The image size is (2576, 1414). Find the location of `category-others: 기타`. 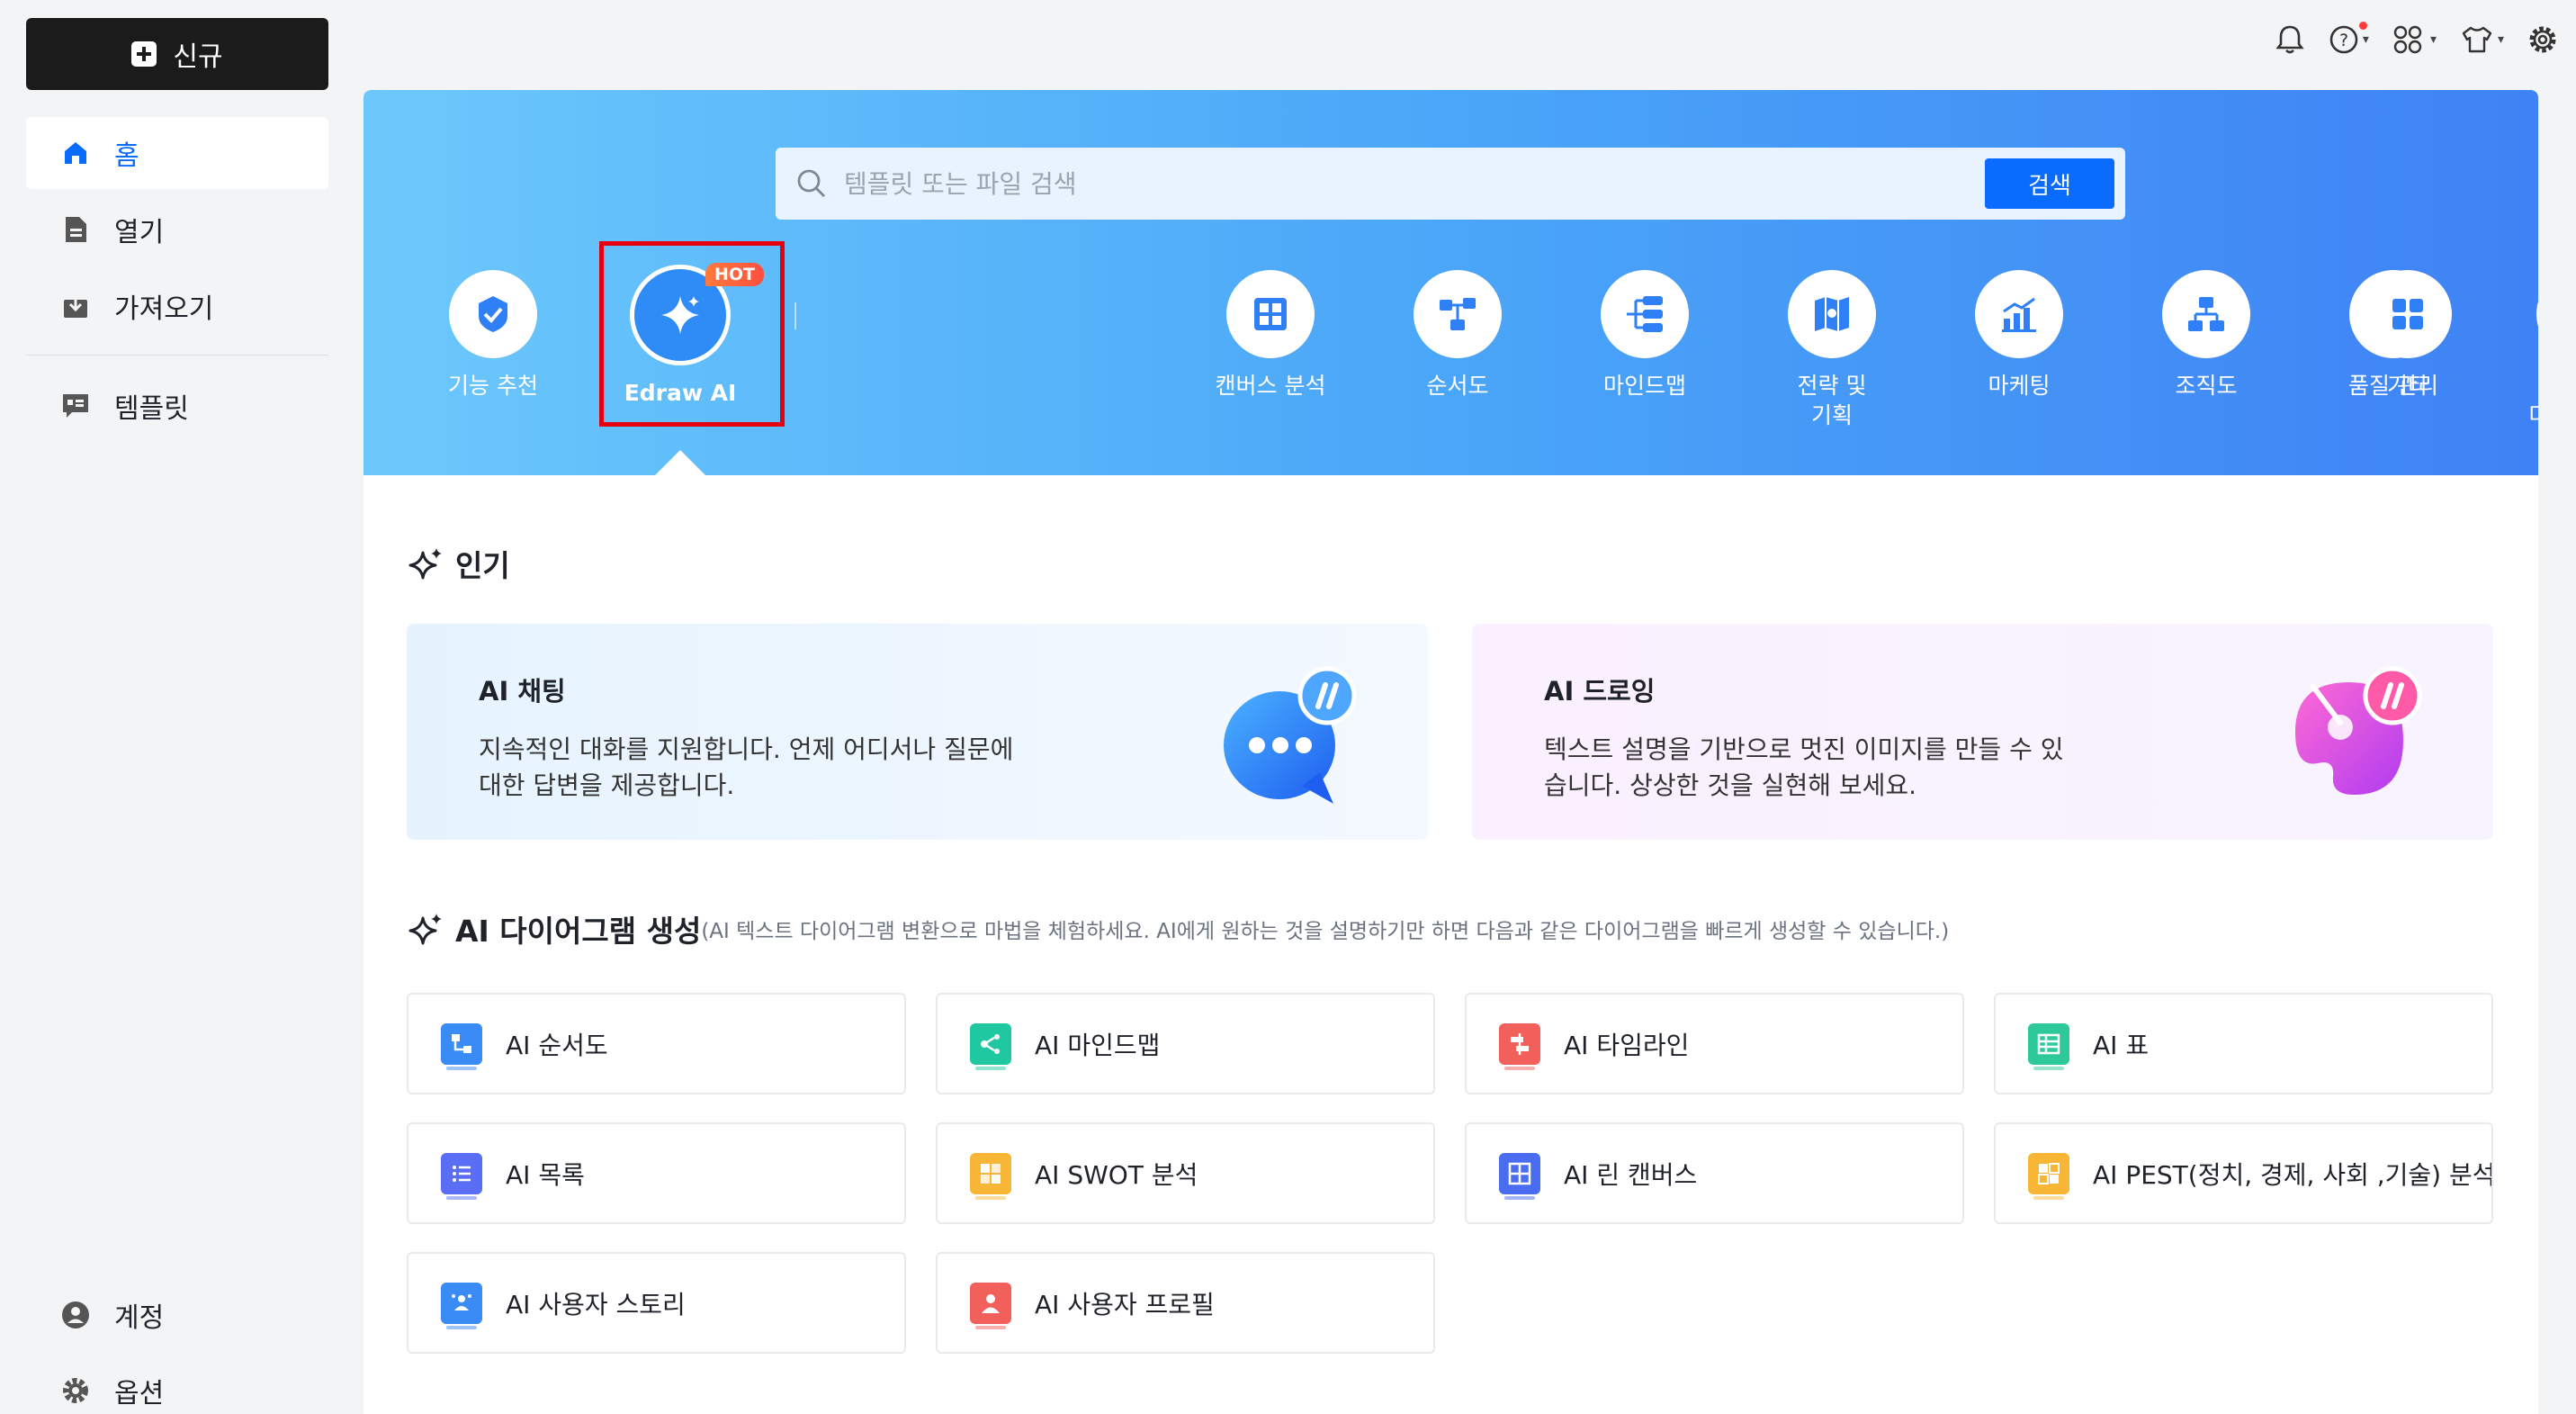

category-others: 기타 is located at coordinates (2408, 335).